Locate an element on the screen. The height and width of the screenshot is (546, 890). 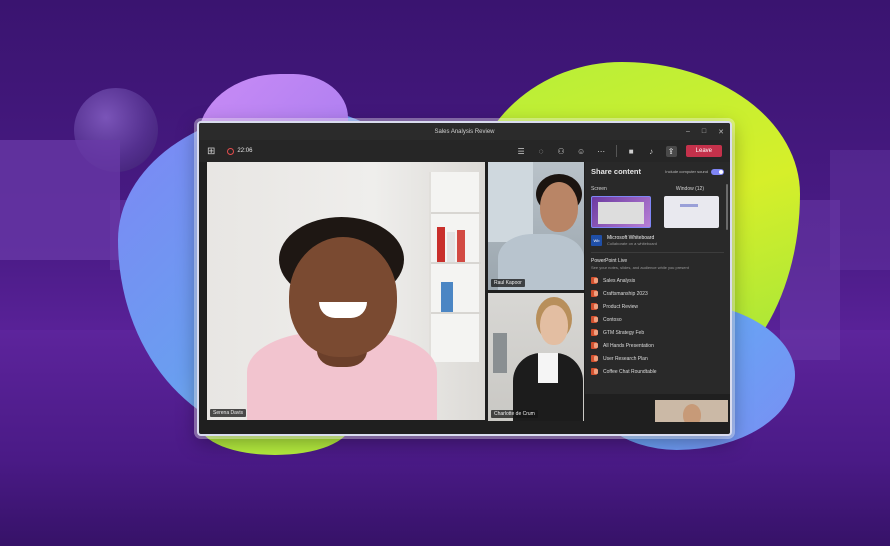
window-controls: – □ ✕ is located at coordinates (705, 131).